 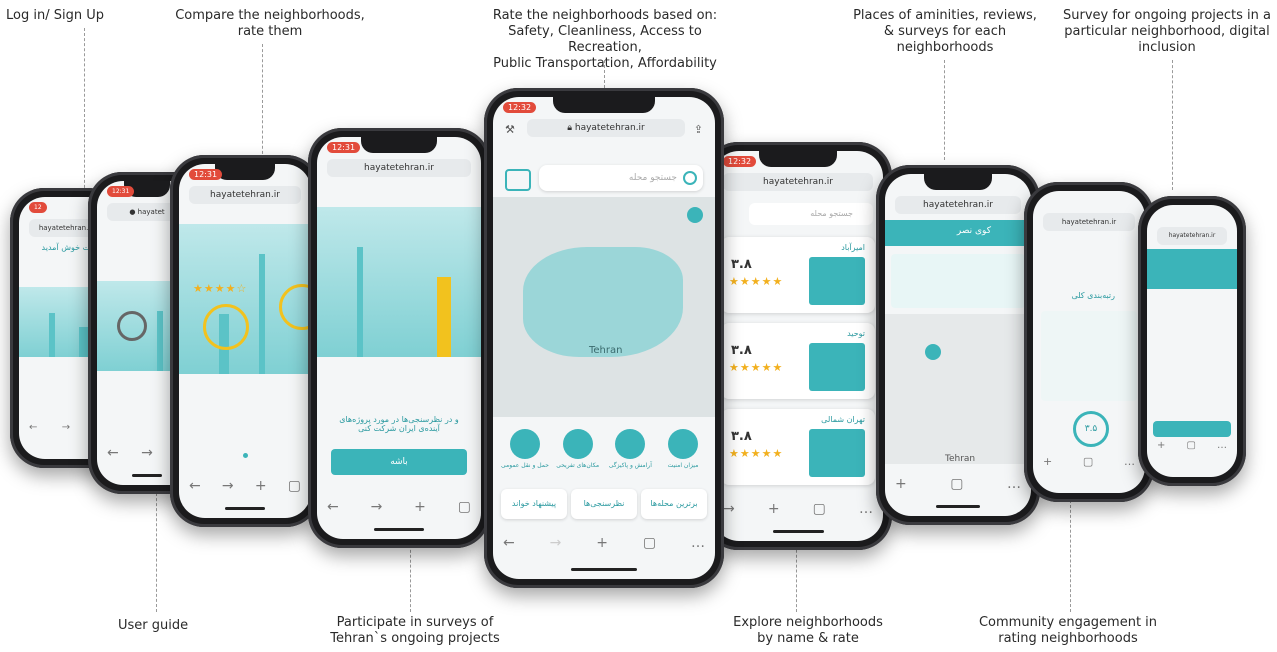 I want to click on category-label: آرامش و پاکیزگی, so click(x=630, y=465).